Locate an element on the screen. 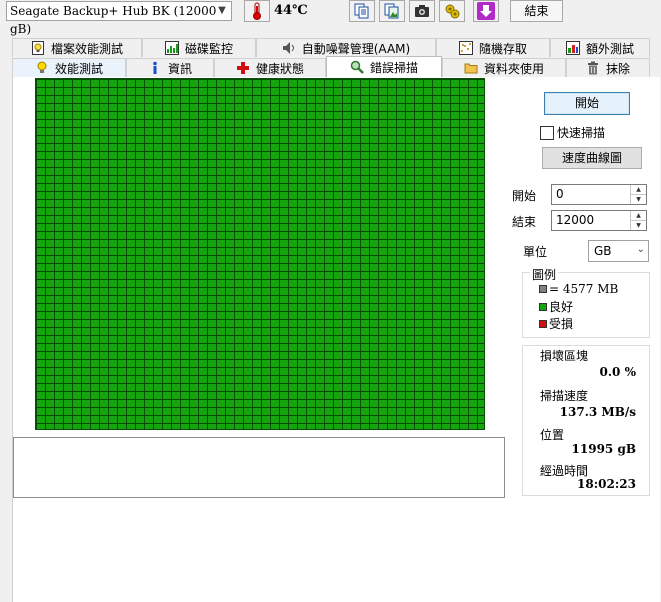  tab-file-benchmark: 檔案效能測試 is located at coordinates (77, 47).